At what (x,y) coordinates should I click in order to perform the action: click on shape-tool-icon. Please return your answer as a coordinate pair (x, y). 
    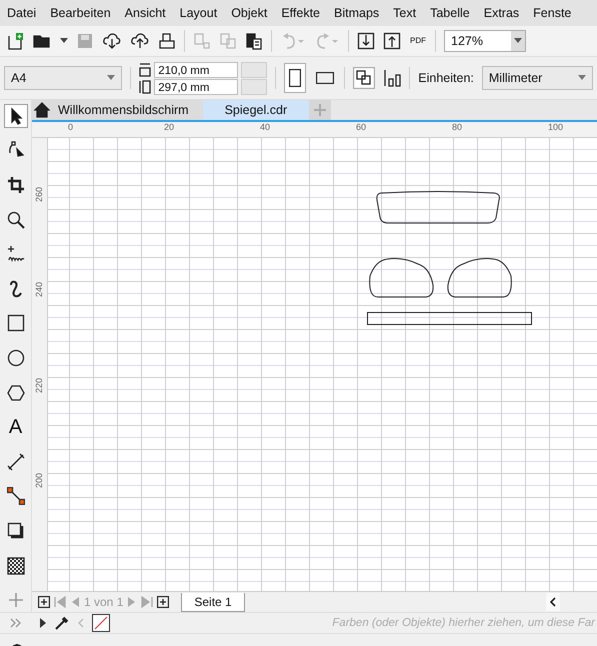
    Looking at the image, I should click on (15, 150).